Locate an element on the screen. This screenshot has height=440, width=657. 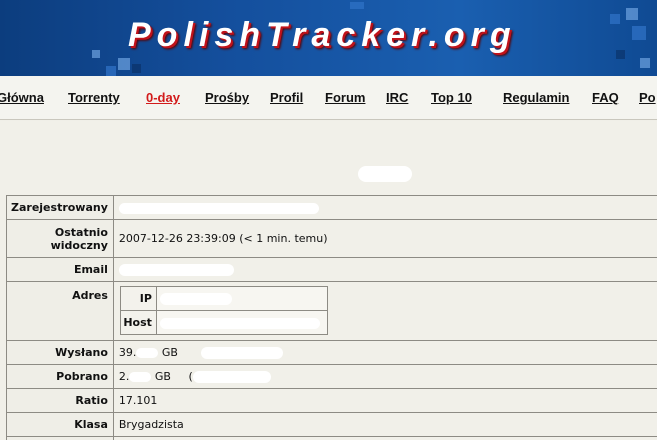
email-value is located at coordinates (384, 269).